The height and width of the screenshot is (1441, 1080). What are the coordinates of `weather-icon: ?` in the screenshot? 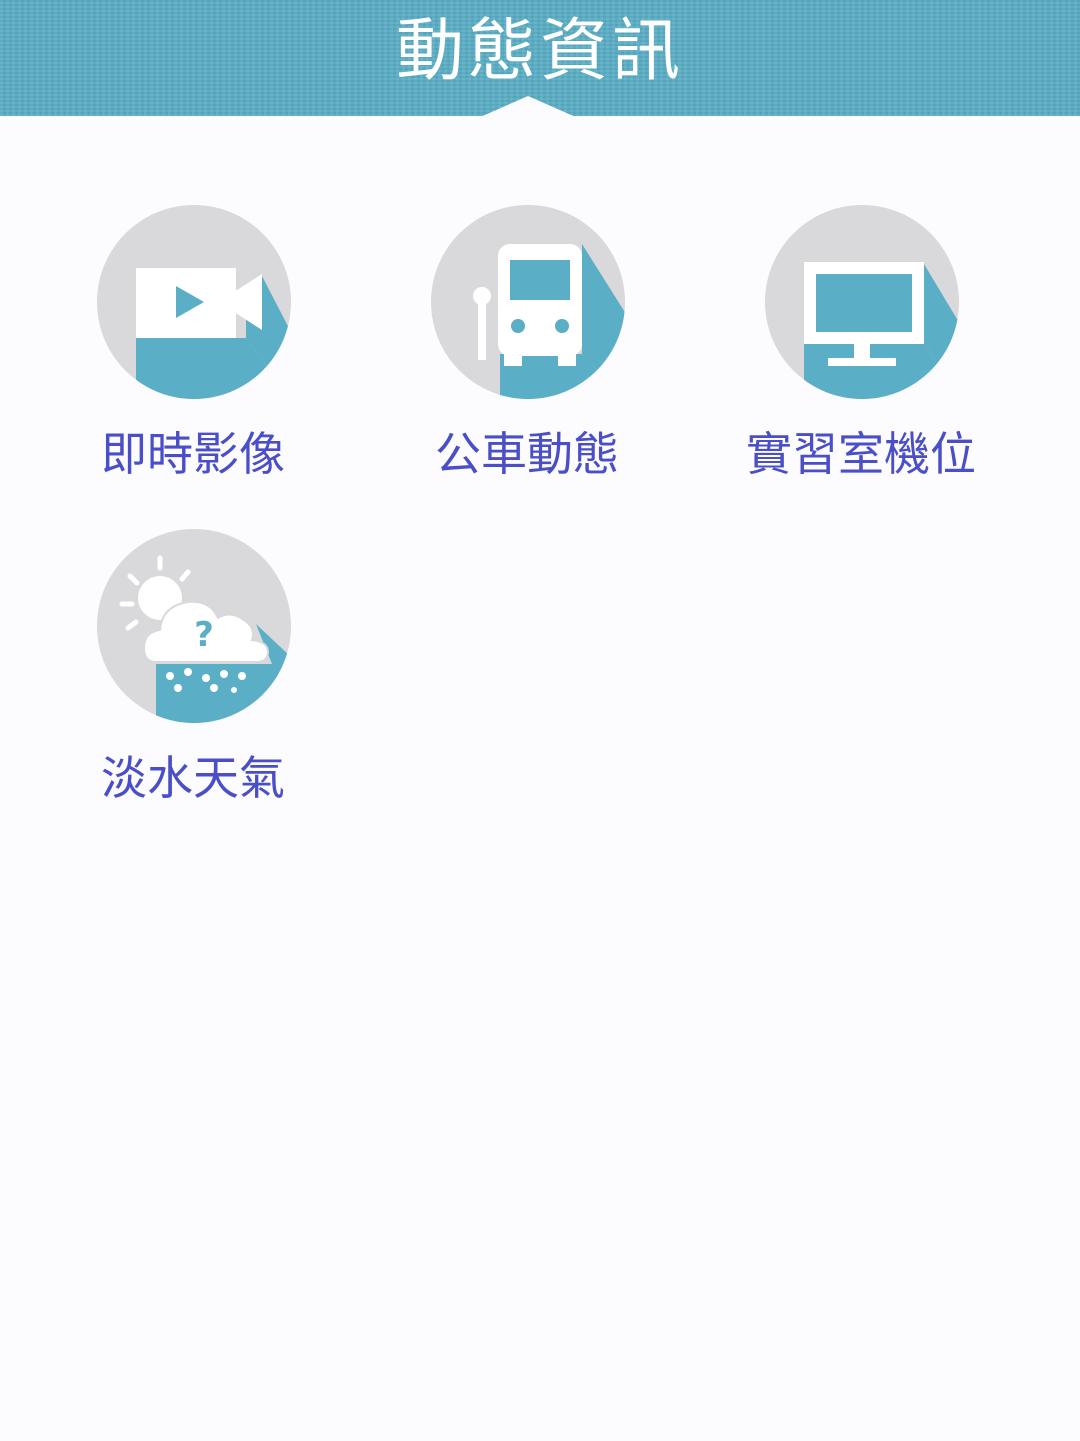 It's located at (194, 626).